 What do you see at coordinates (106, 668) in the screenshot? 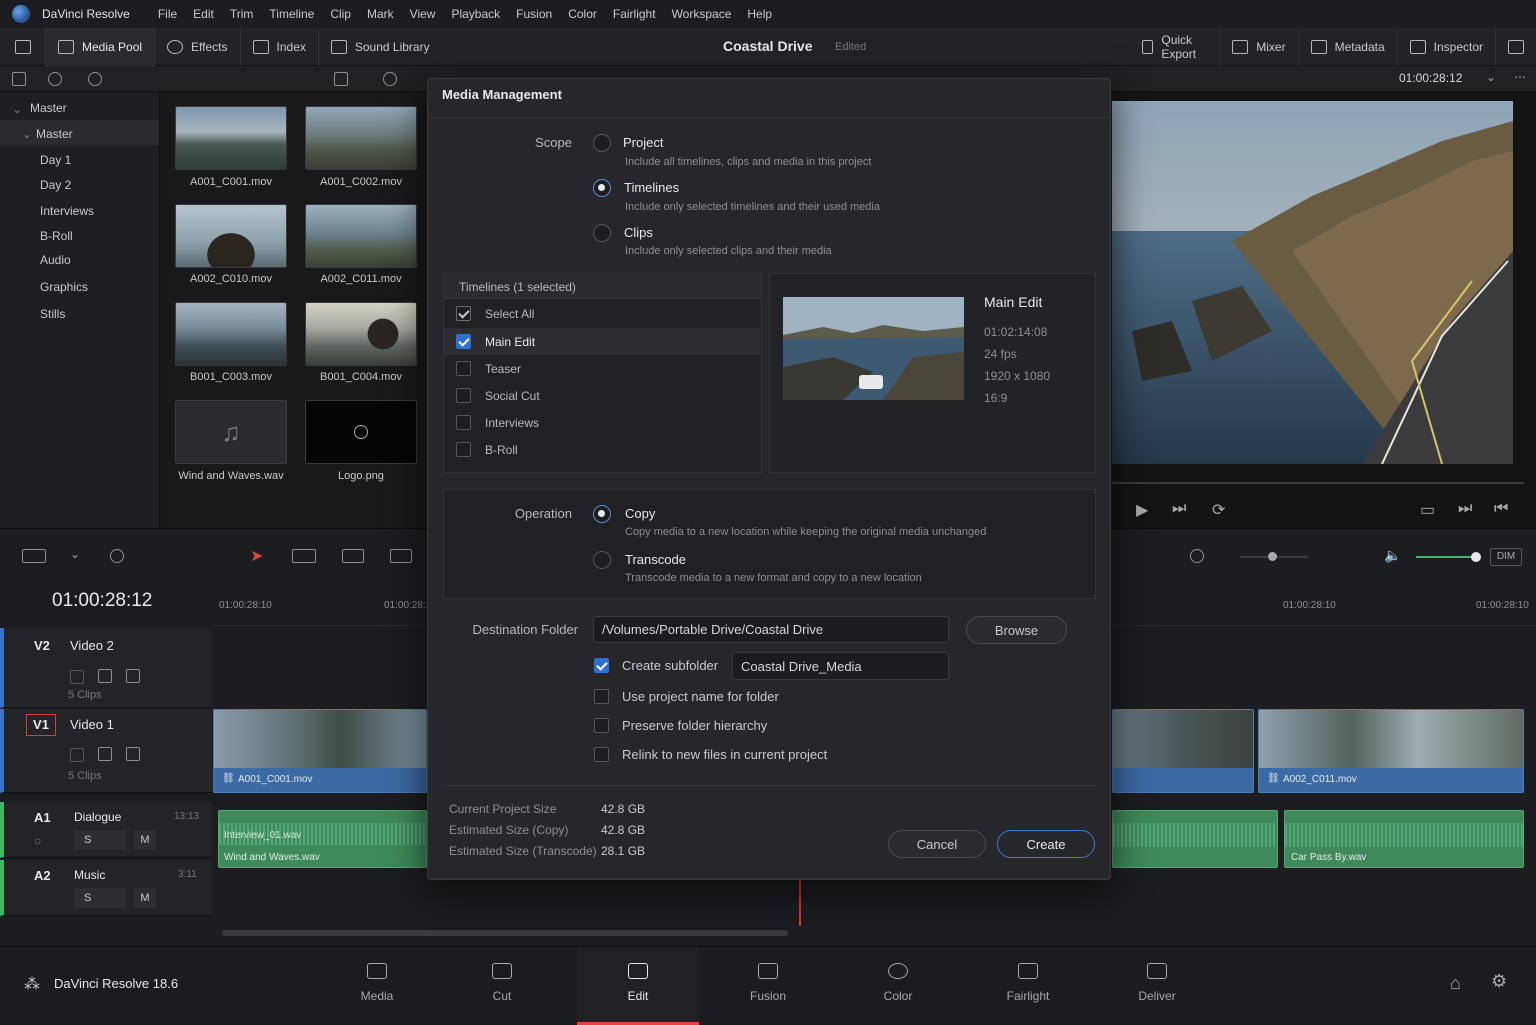
I see `track-header-v2: V2 Video 2 5 Clips` at bounding box center [106, 668].